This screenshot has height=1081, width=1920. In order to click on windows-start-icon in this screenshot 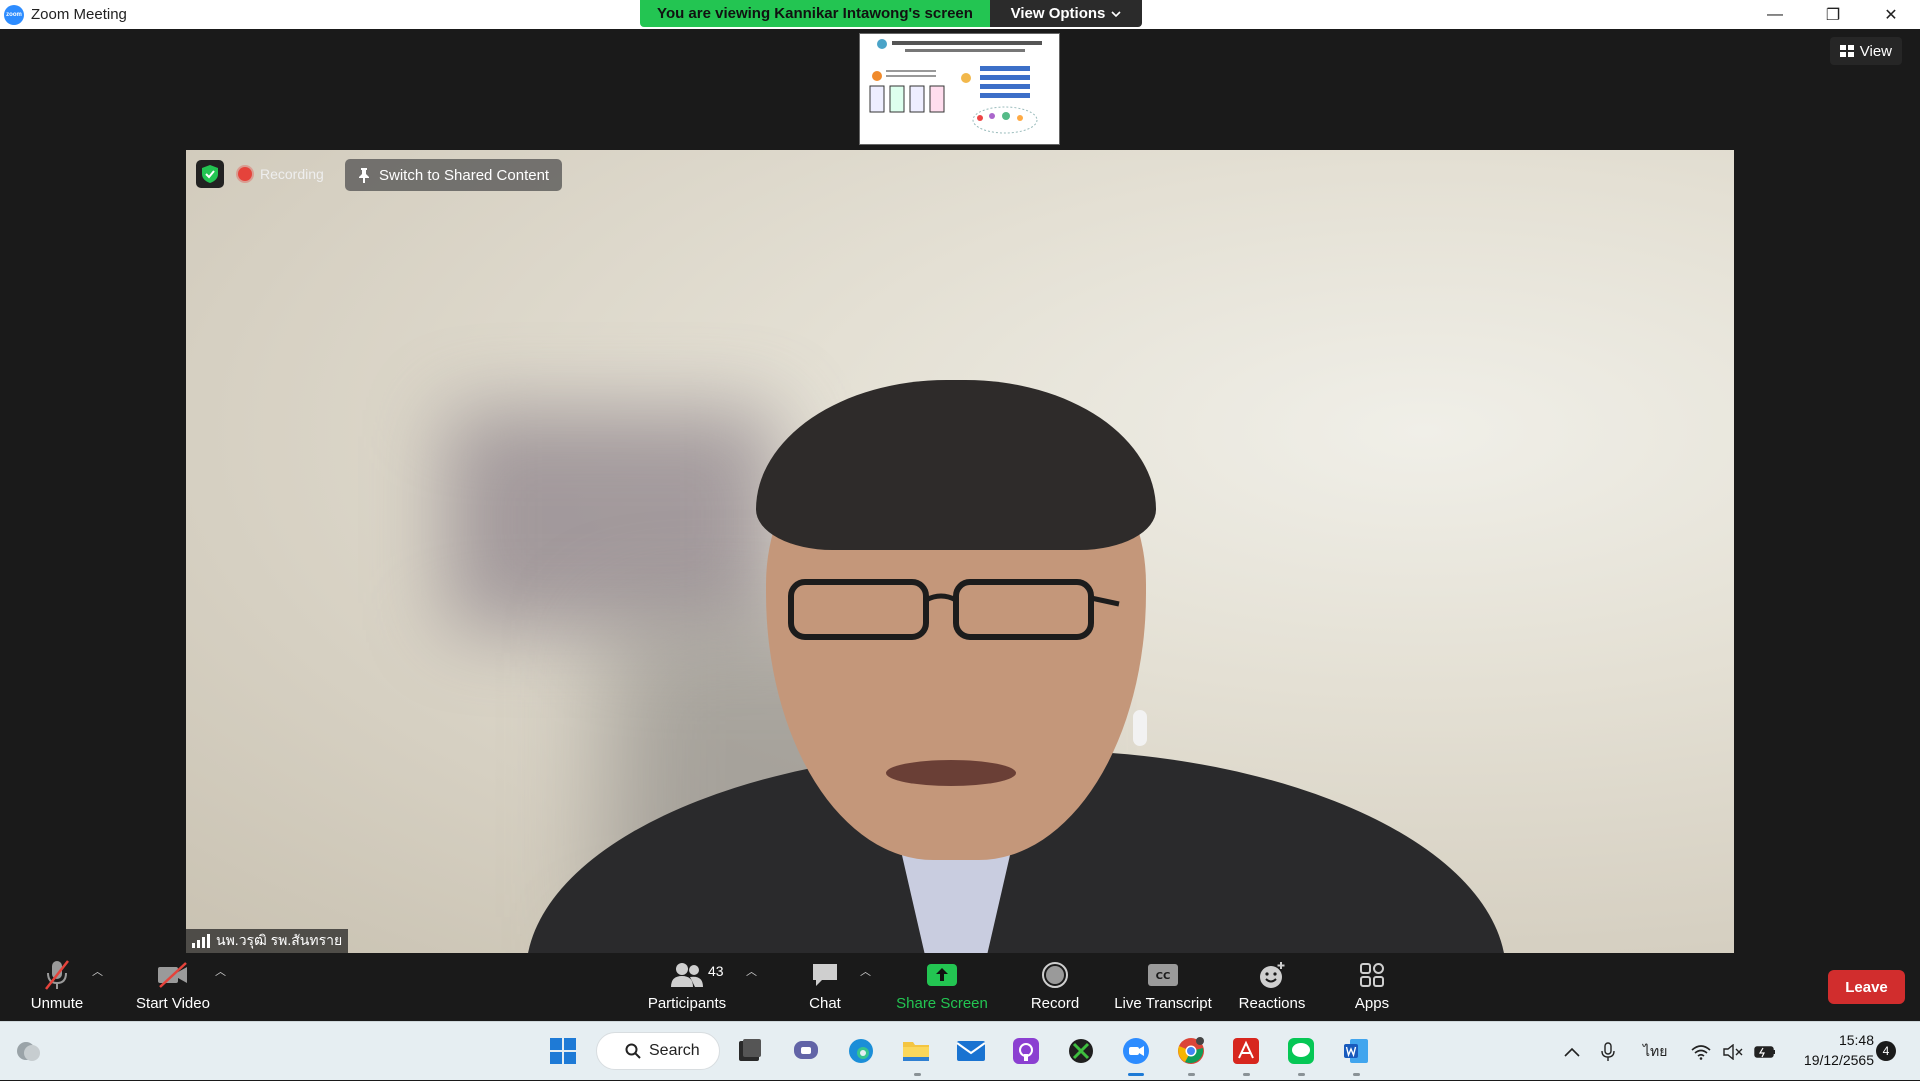, I will do `click(563, 1051)`.